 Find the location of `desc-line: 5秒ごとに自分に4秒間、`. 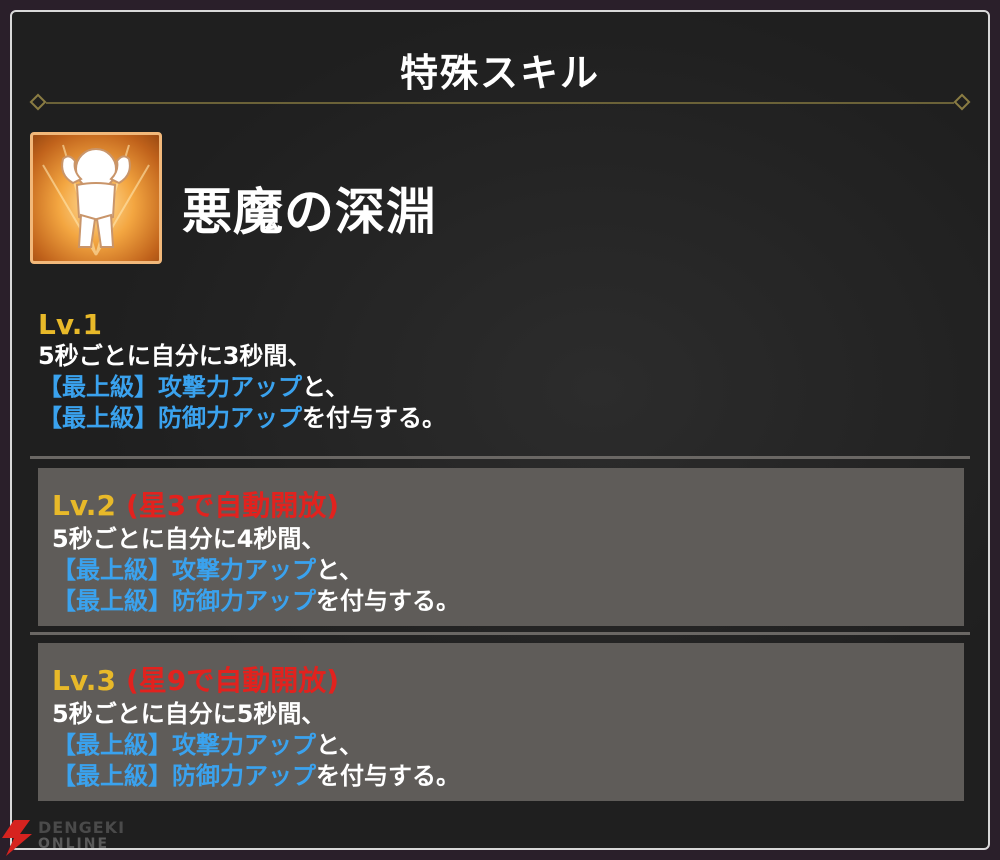

desc-line: 5秒ごとに自分に4秒間、 is located at coordinates (189, 539).